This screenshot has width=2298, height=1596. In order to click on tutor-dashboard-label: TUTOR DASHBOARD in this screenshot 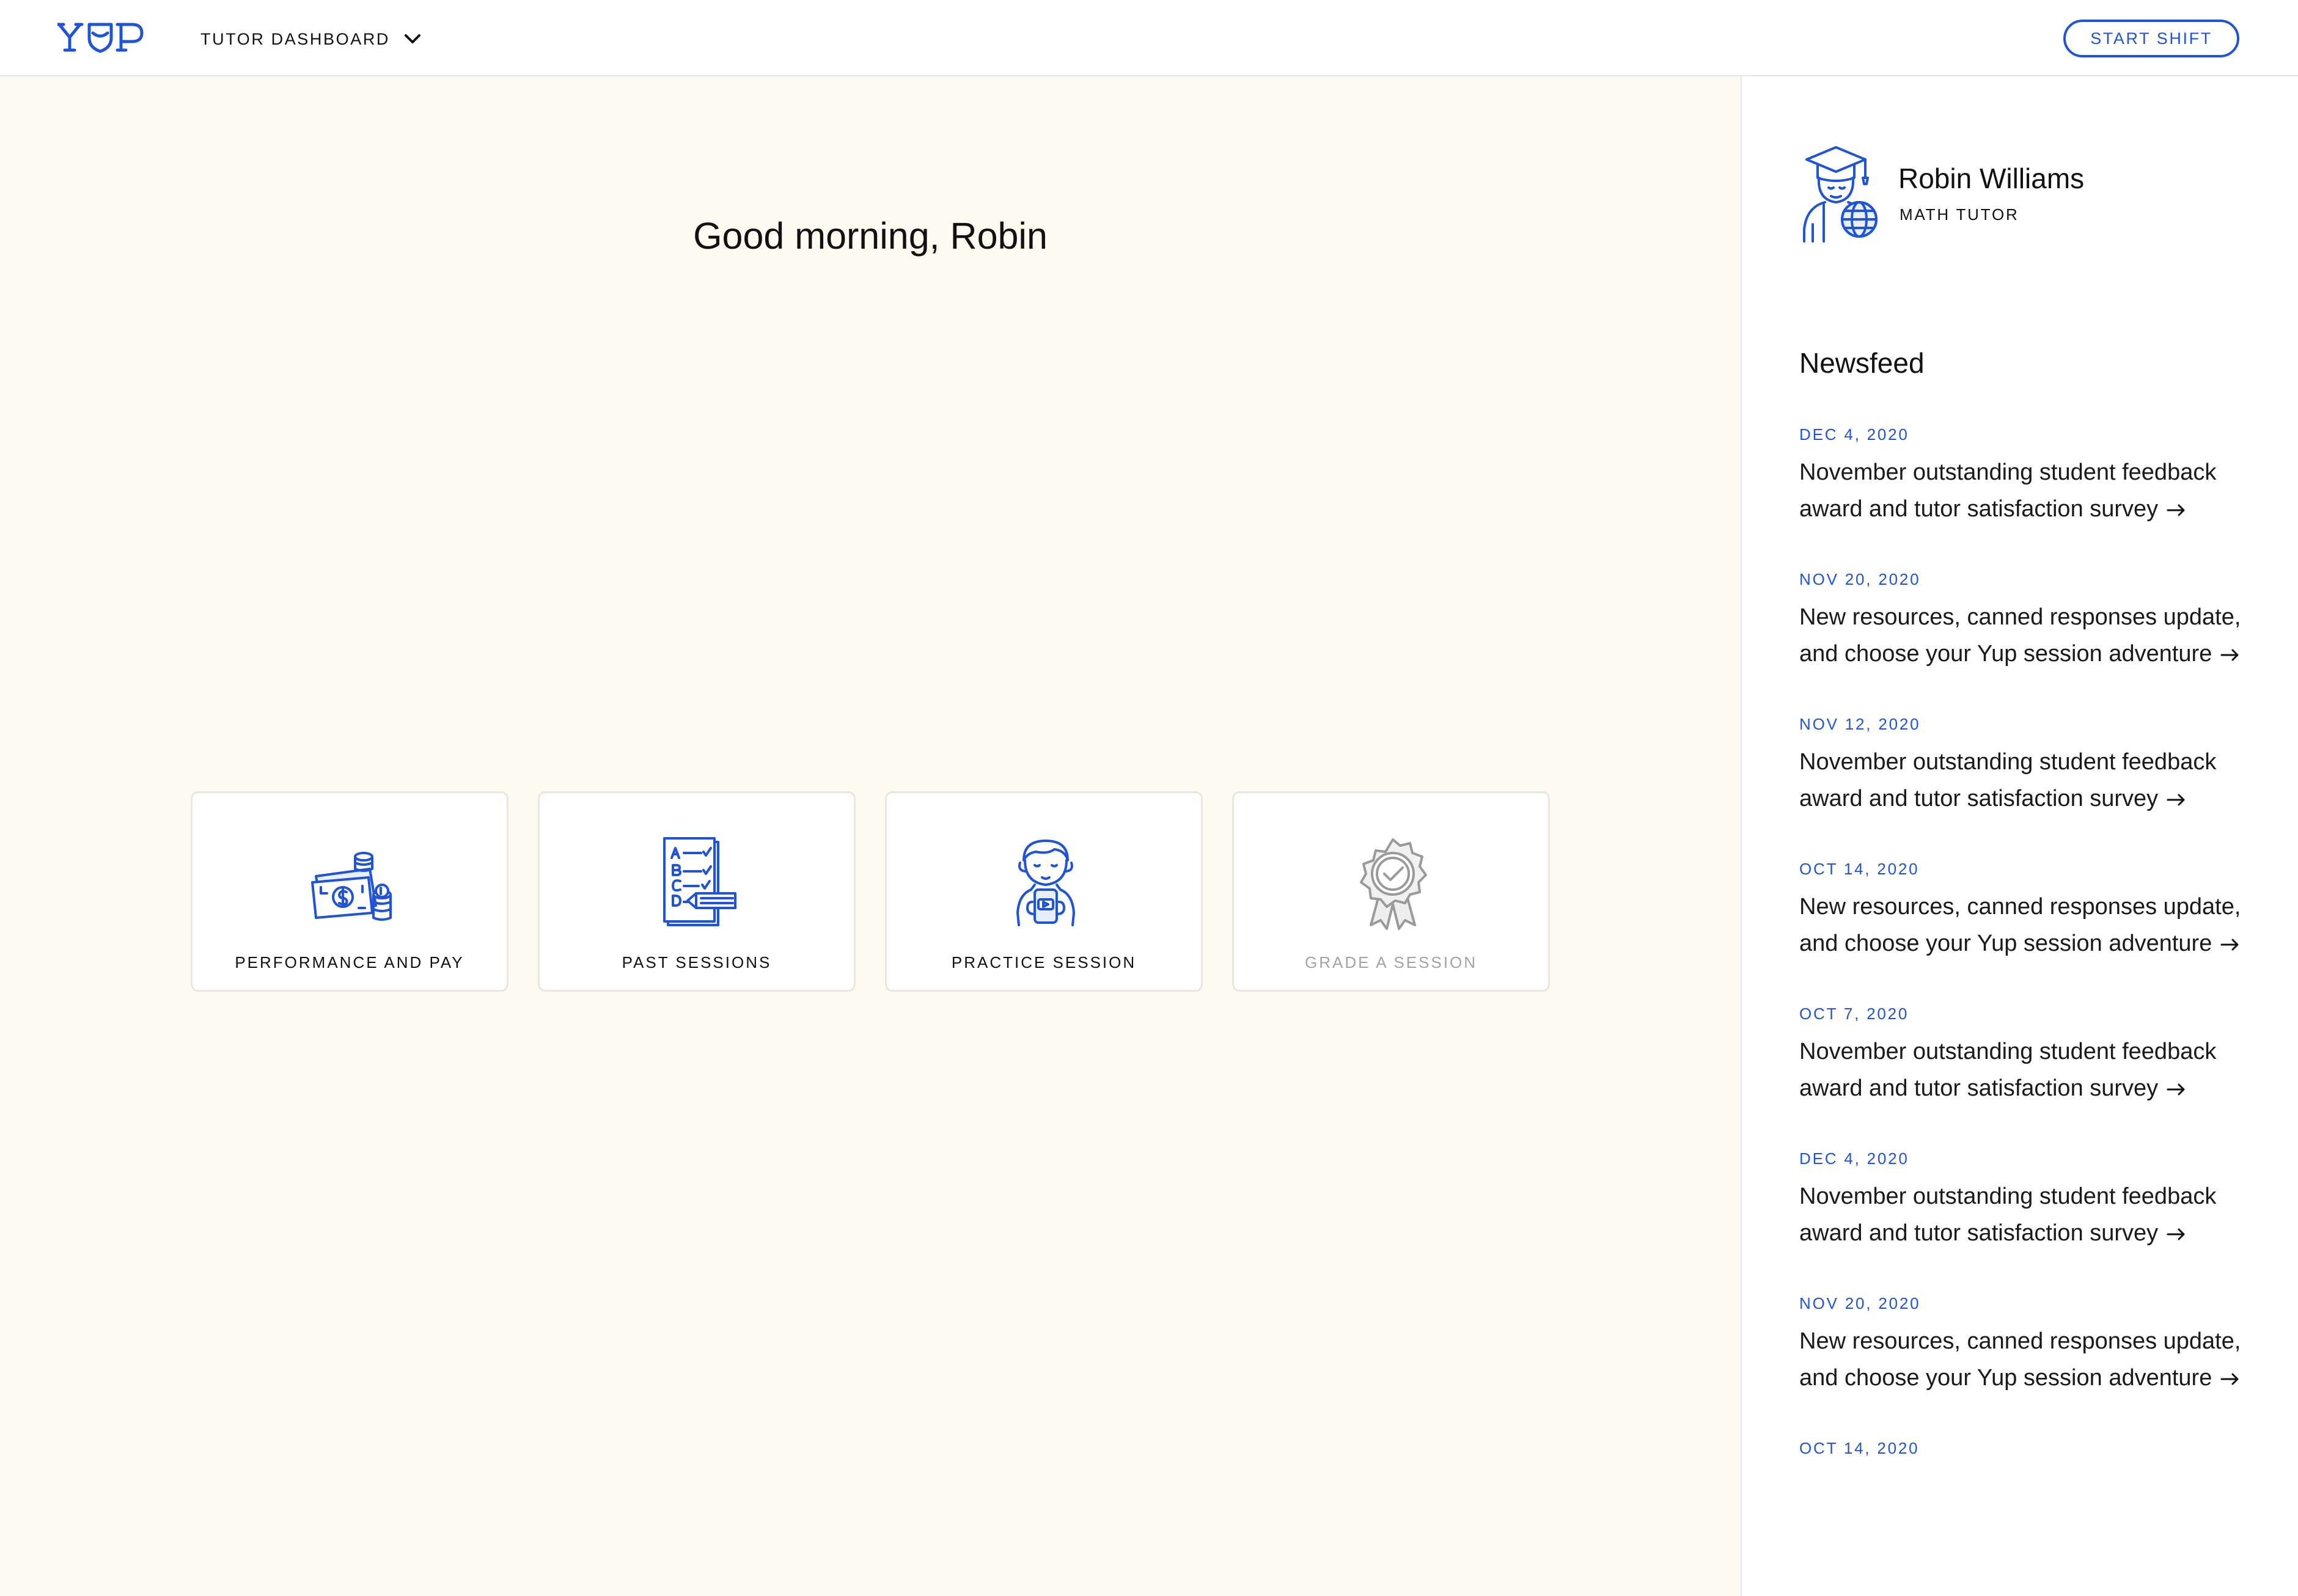, I will do `click(295, 39)`.